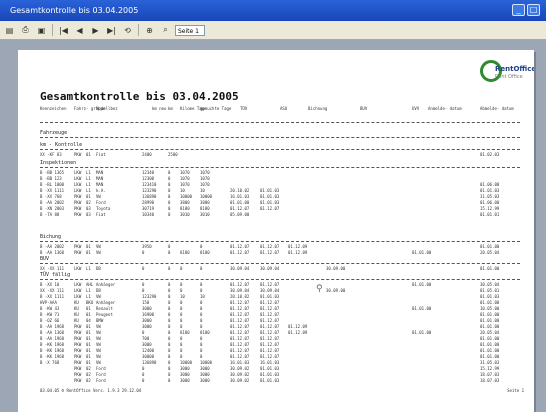 This screenshot has height=412, width=546. Describe the element at coordinates (240, 196) in the screenshot. I see `table-cell: 16.01.03` at that location.